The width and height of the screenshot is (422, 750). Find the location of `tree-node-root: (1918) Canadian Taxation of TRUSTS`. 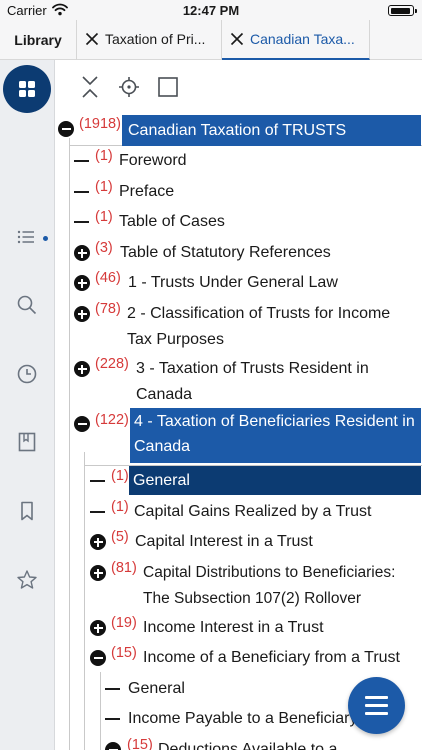

tree-node-root: (1918) Canadian Taxation of TRUSTS is located at coordinates (238, 130).